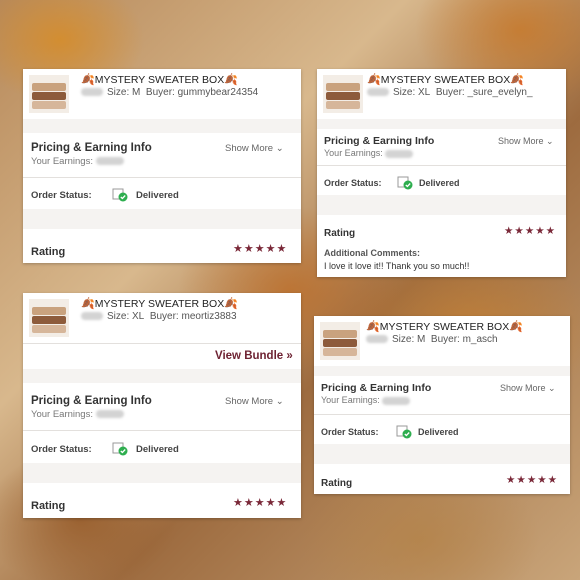 This screenshot has width=580, height=580. What do you see at coordinates (484, 92) in the screenshot?
I see `buyer-text: Buyer: _sure_evelyn_` at bounding box center [484, 92].